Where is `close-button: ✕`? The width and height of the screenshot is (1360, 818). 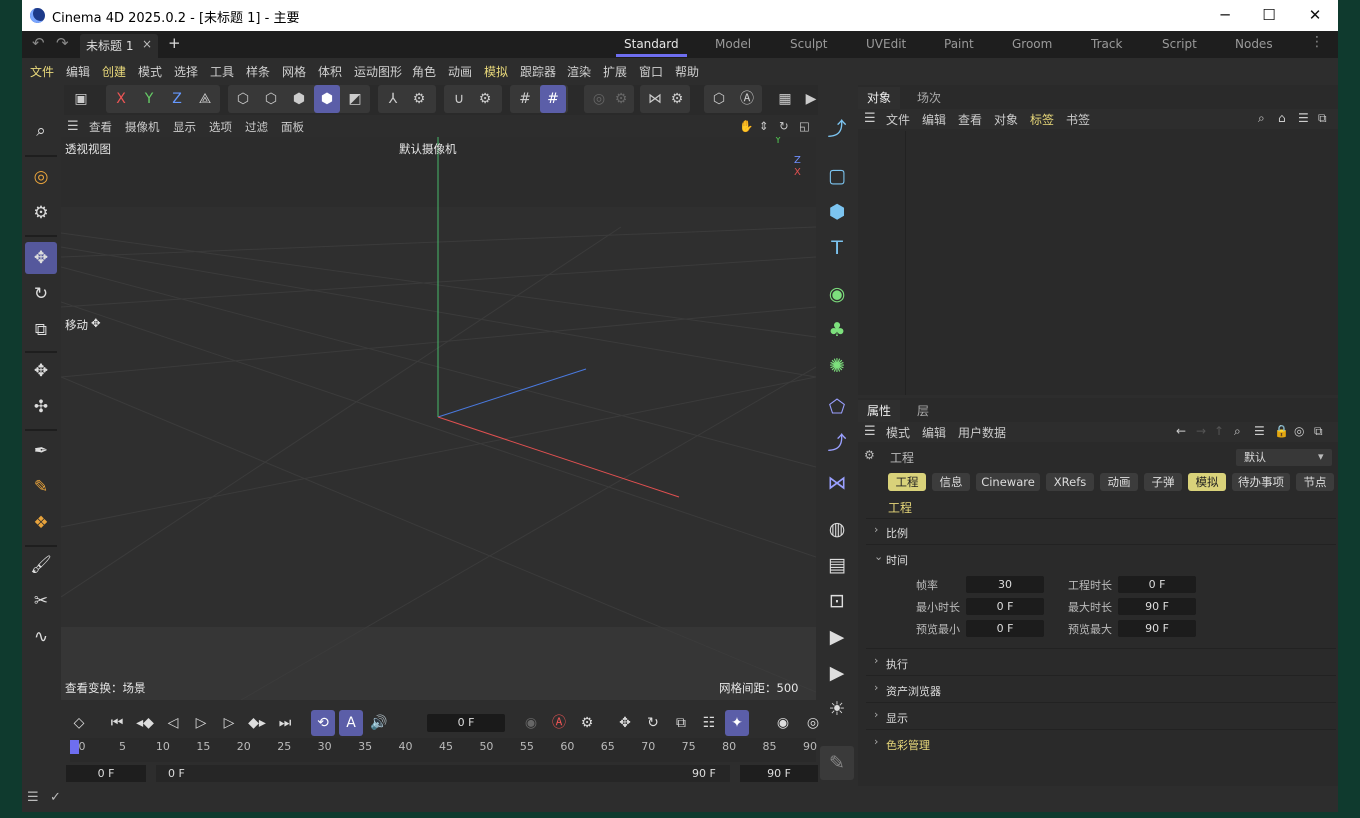 close-button: ✕ is located at coordinates (1315, 15).